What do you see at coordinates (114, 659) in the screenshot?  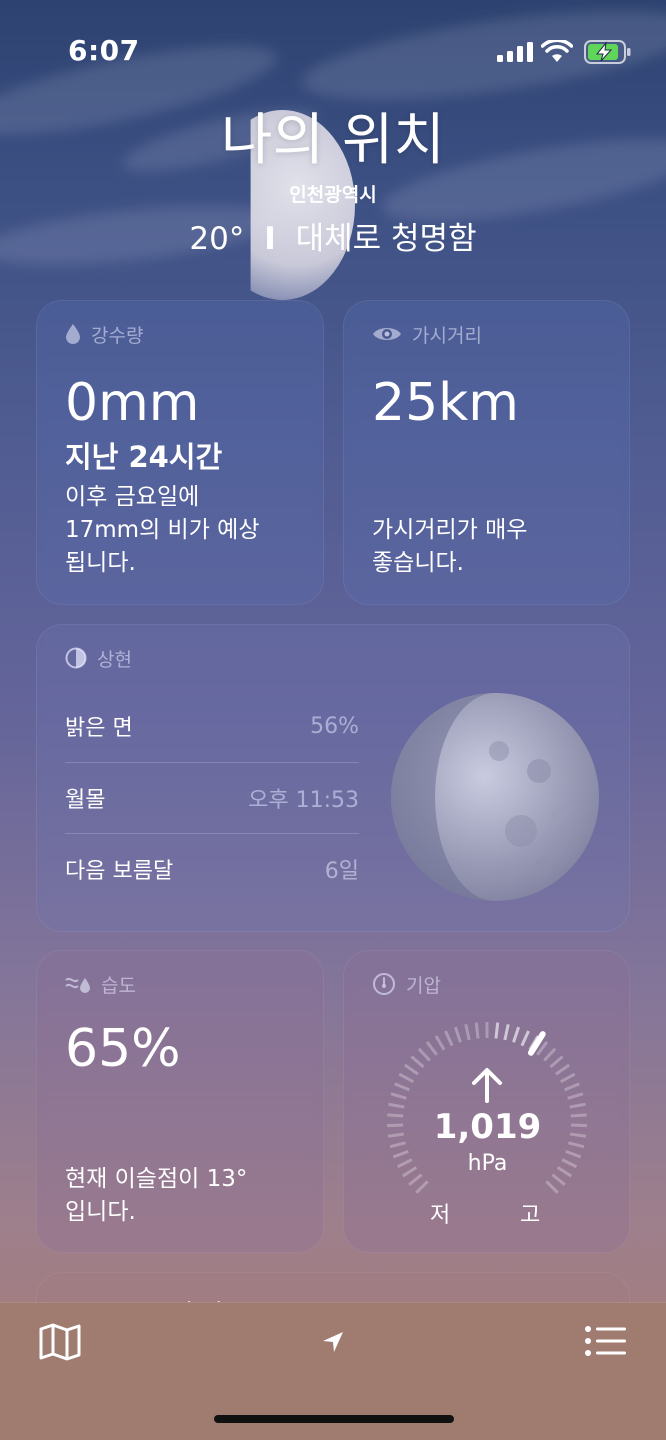 I see `moon-phase-title: 상현` at bounding box center [114, 659].